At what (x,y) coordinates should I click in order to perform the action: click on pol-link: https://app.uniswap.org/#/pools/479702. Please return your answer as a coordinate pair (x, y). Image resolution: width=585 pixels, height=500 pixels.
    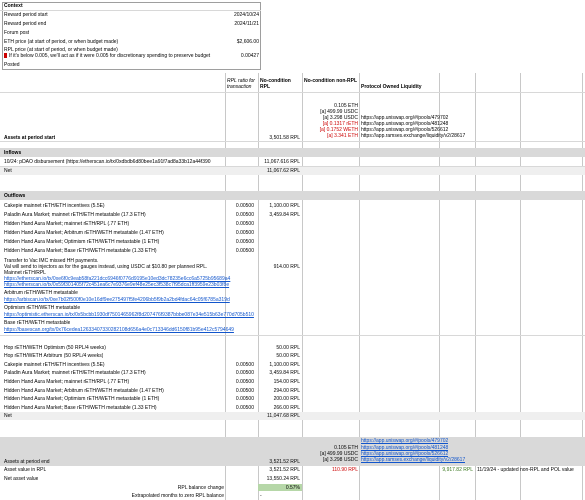
    Looking at the image, I should click on (404, 441).